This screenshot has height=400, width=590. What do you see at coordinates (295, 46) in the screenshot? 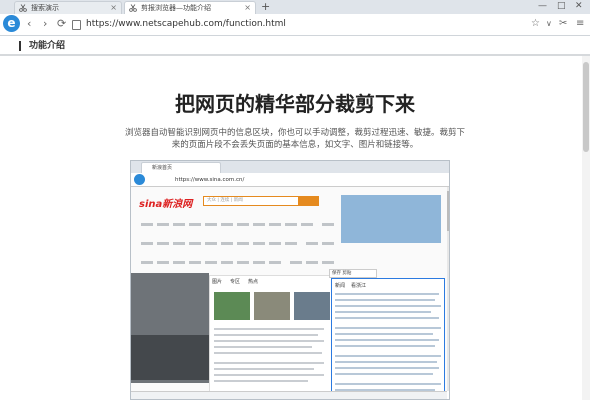
I see `page-header: 功能介绍` at bounding box center [295, 46].